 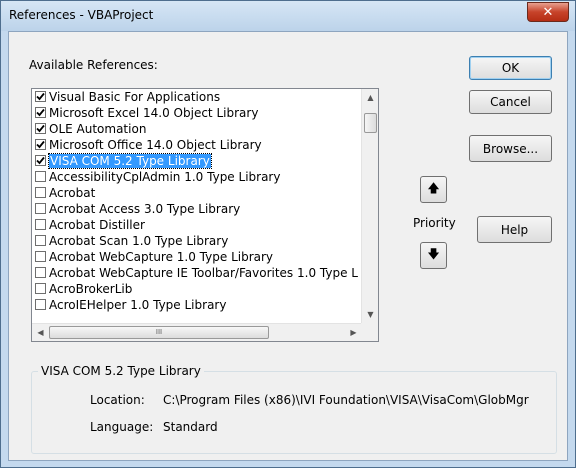 I want to click on cancel-button-label: Cancel, so click(x=510, y=102).